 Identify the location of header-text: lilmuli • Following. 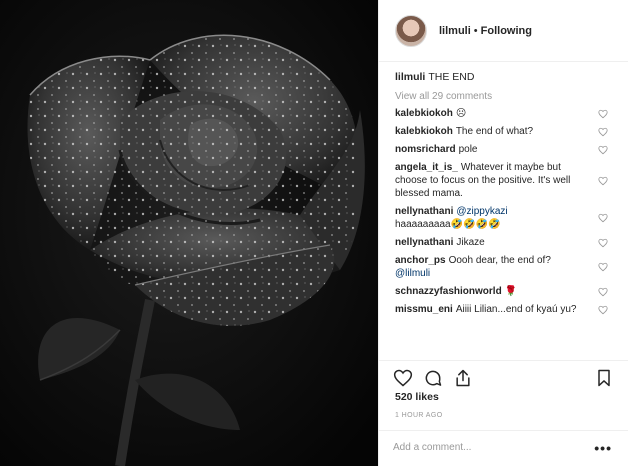
(485, 31).